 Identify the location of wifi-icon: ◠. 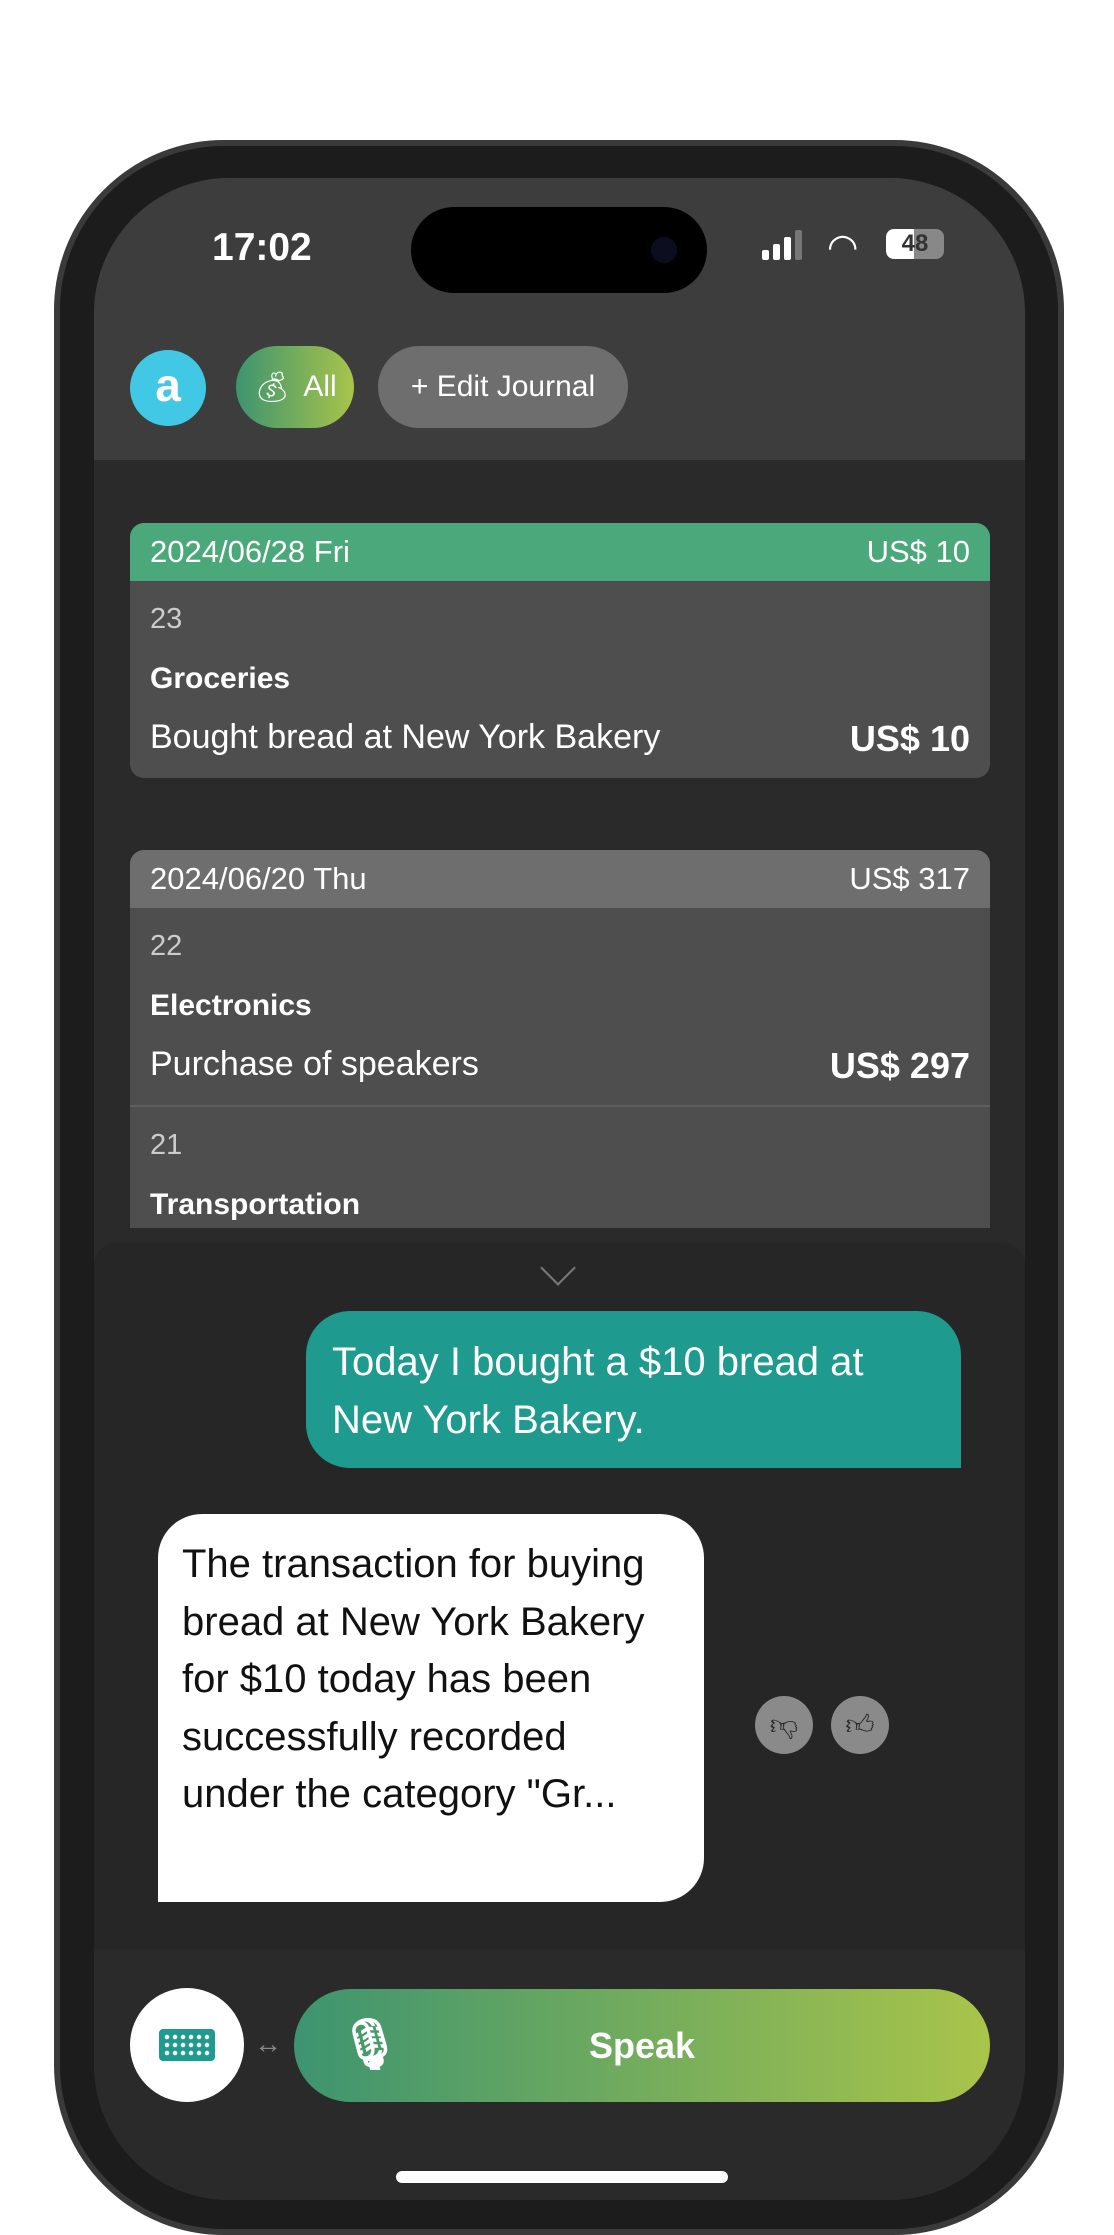
(843, 246).